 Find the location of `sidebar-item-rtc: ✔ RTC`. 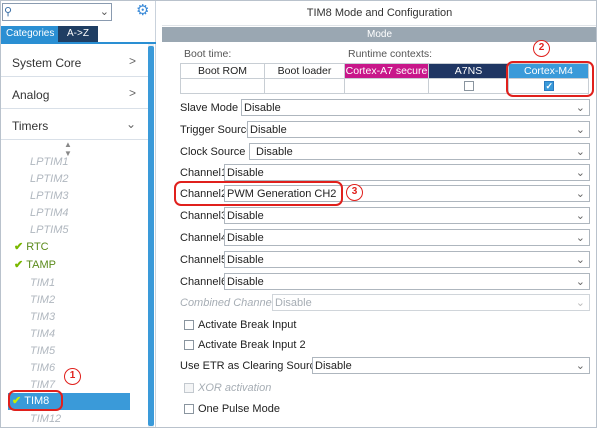

sidebar-item-rtc: ✔ RTC is located at coordinates (31, 247).